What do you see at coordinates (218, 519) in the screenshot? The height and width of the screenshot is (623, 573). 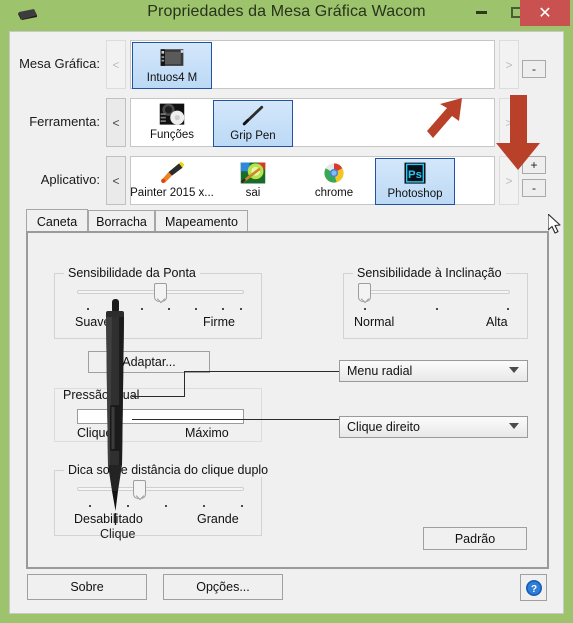 I see `double-click-max-label: Grande` at bounding box center [218, 519].